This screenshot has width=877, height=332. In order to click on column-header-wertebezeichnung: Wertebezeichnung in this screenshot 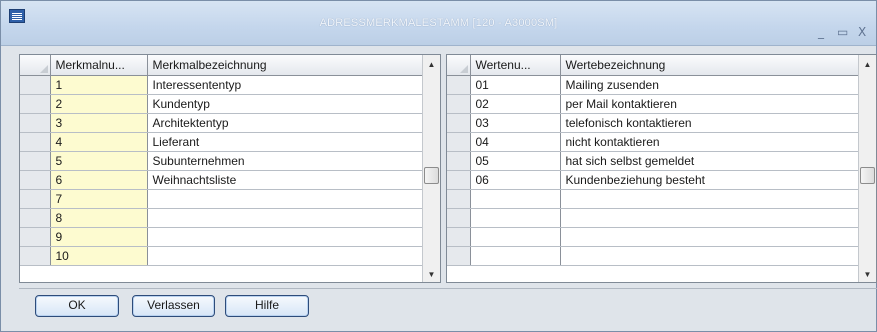, I will do `click(710, 65)`.